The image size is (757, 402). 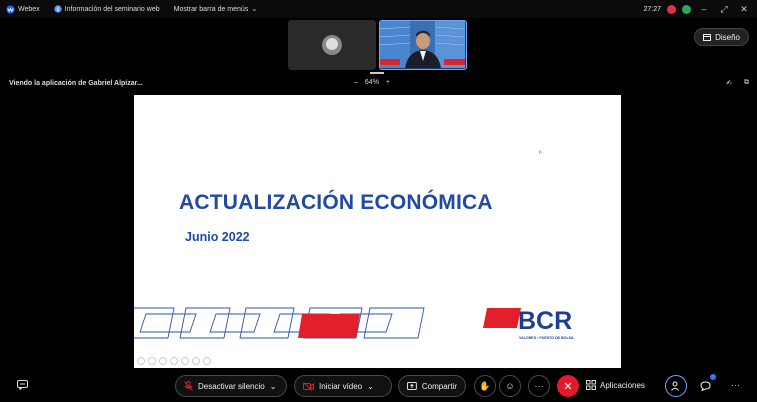 I want to click on layout-button-label: Diseño, so click(x=727, y=37).